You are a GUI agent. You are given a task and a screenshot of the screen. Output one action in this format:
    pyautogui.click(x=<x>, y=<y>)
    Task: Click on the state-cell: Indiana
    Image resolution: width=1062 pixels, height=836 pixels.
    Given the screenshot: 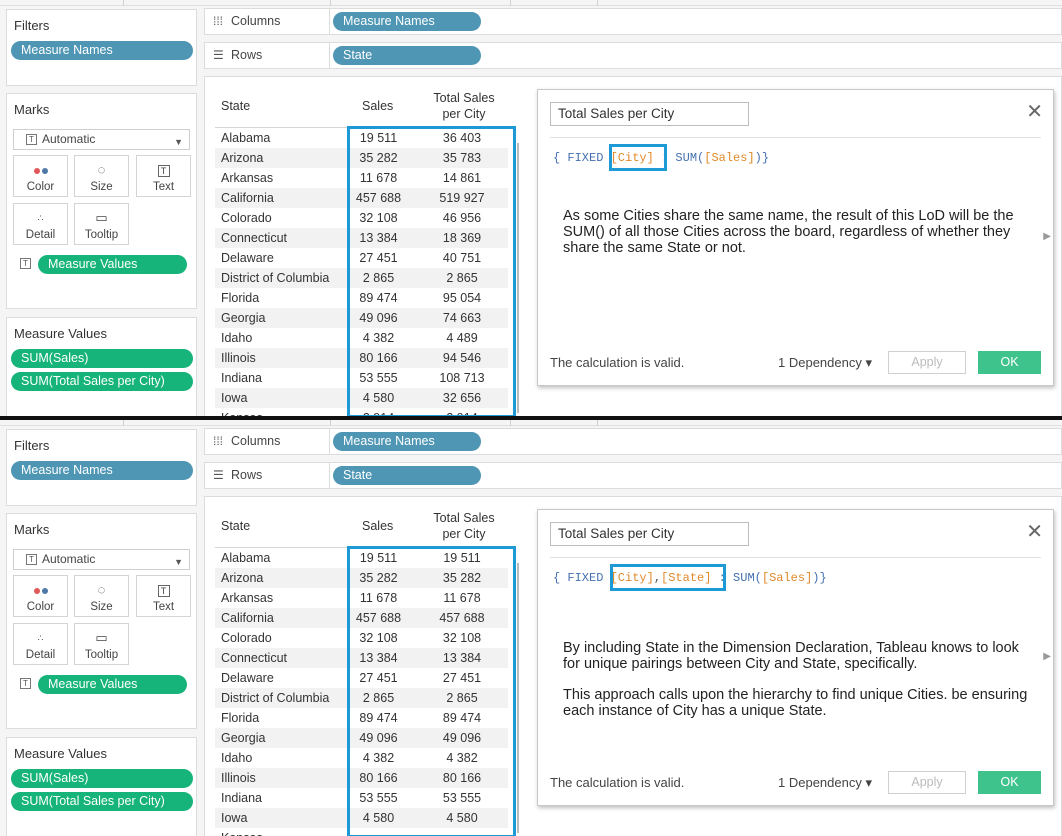 What is the action you would take?
    pyautogui.click(x=242, y=798)
    